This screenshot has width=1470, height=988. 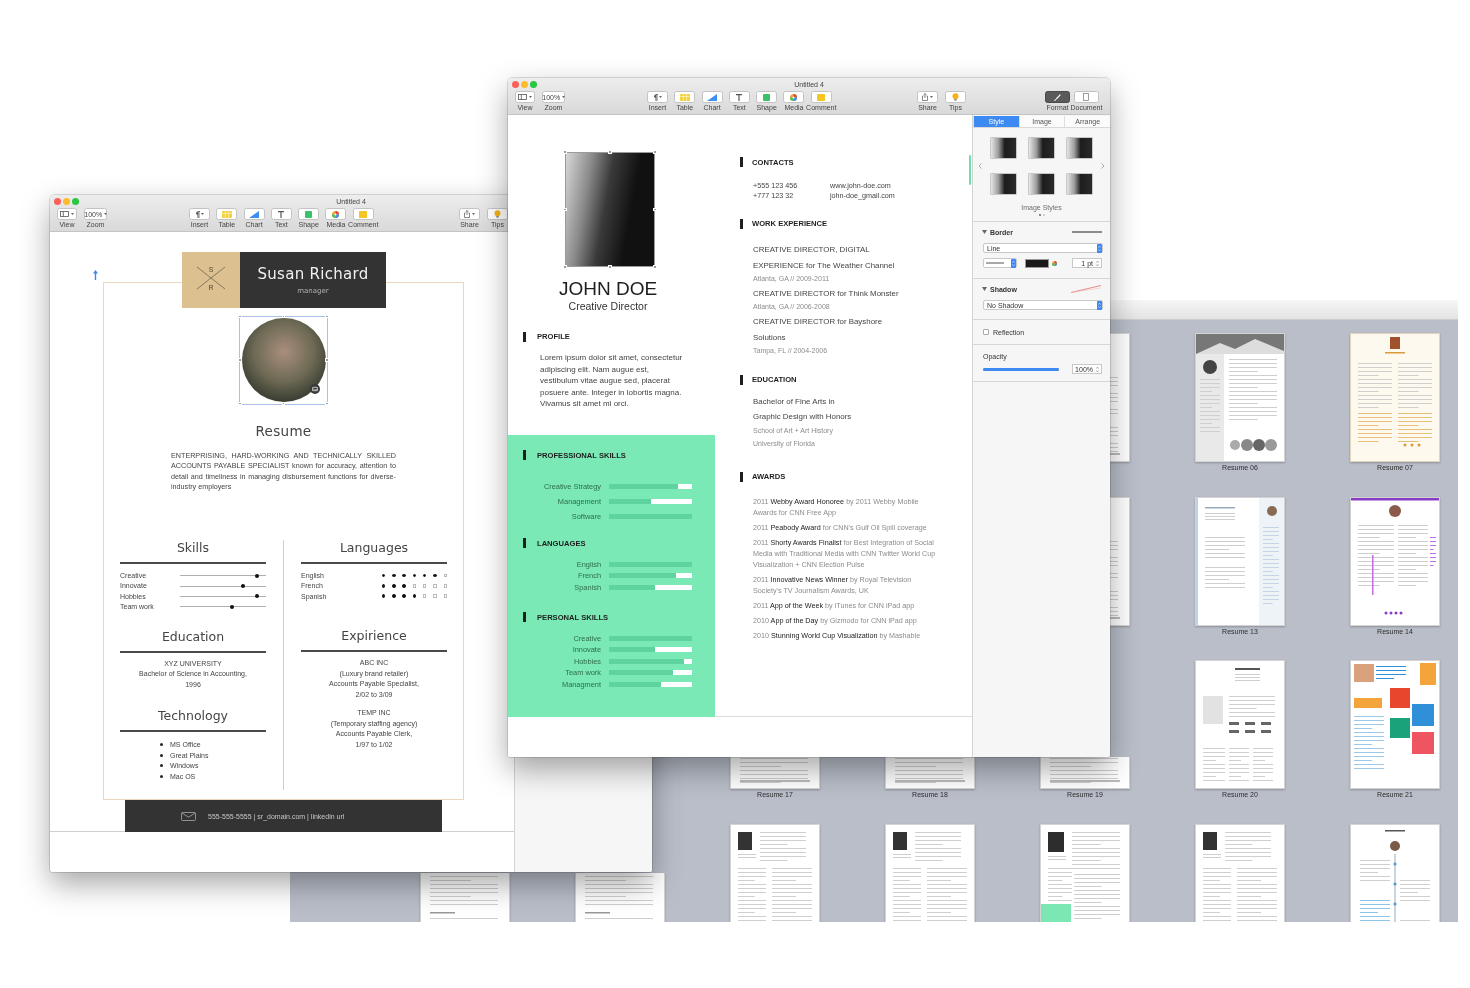 I want to click on section-heading: Education, so click(x=193, y=636).